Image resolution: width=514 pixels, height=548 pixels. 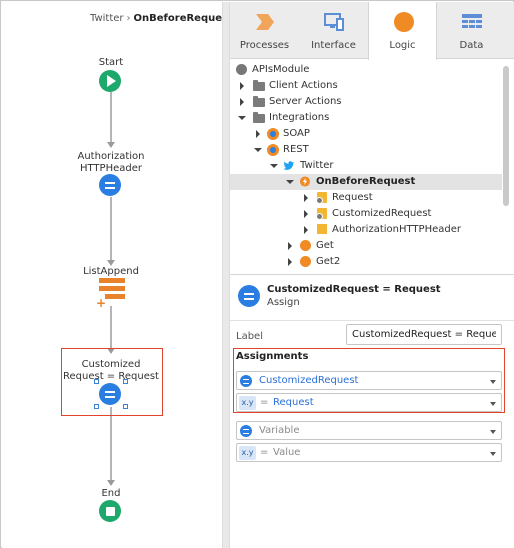 What do you see at coordinates (249, 336) in the screenshot?
I see `label-caption: Label` at bounding box center [249, 336].